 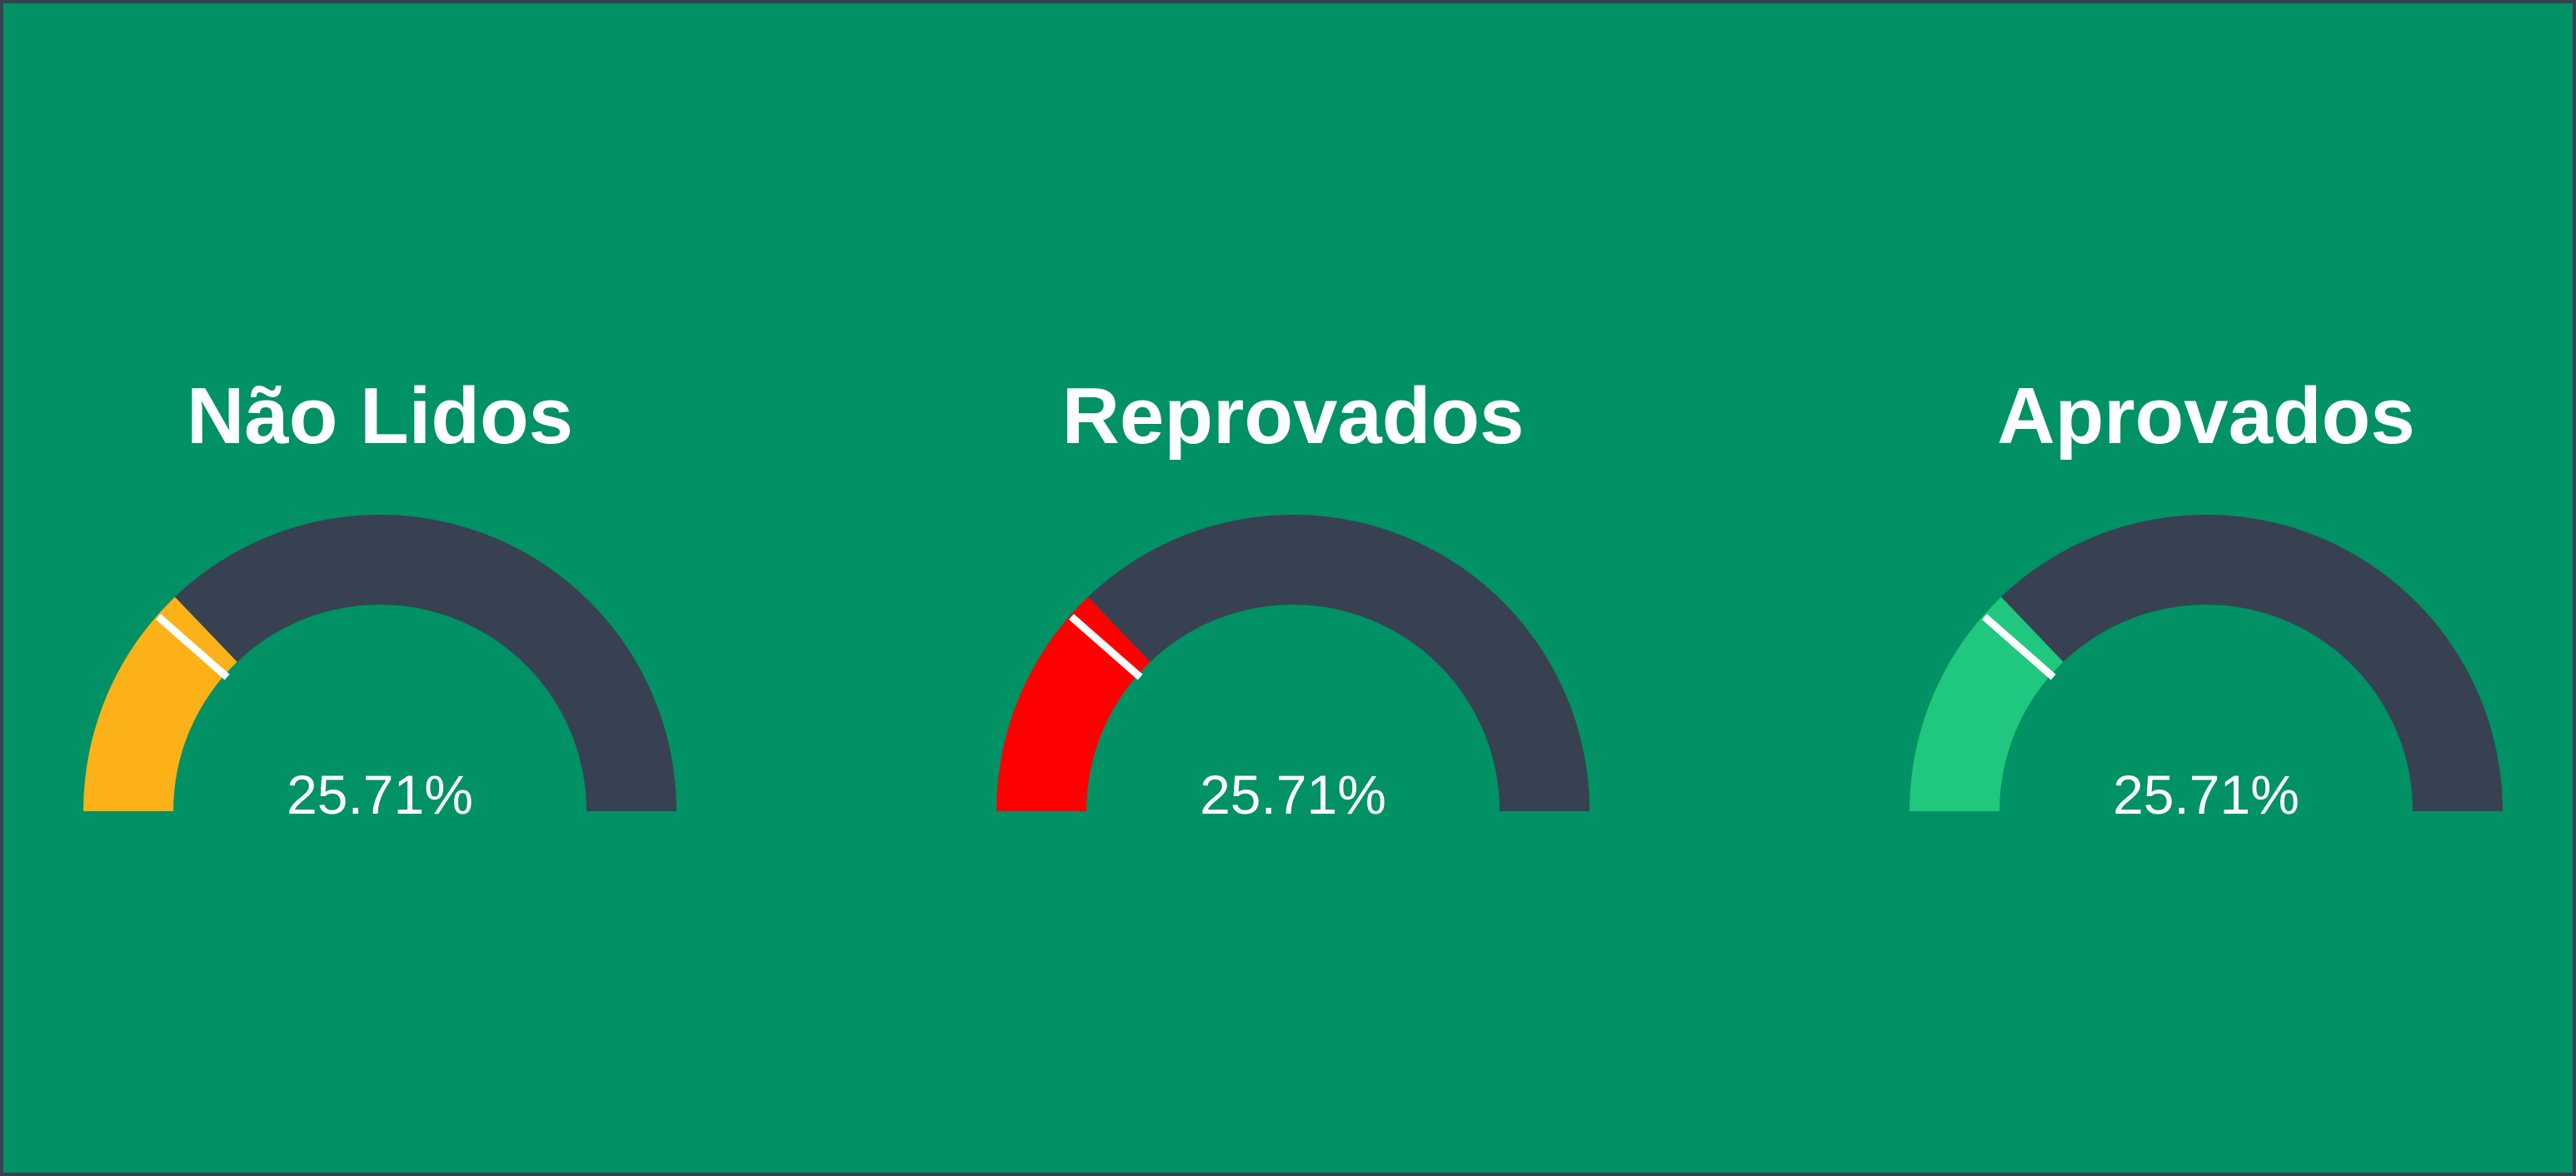 What do you see at coordinates (1293, 416) in the screenshot?
I see `gauge-title: Reprovados` at bounding box center [1293, 416].